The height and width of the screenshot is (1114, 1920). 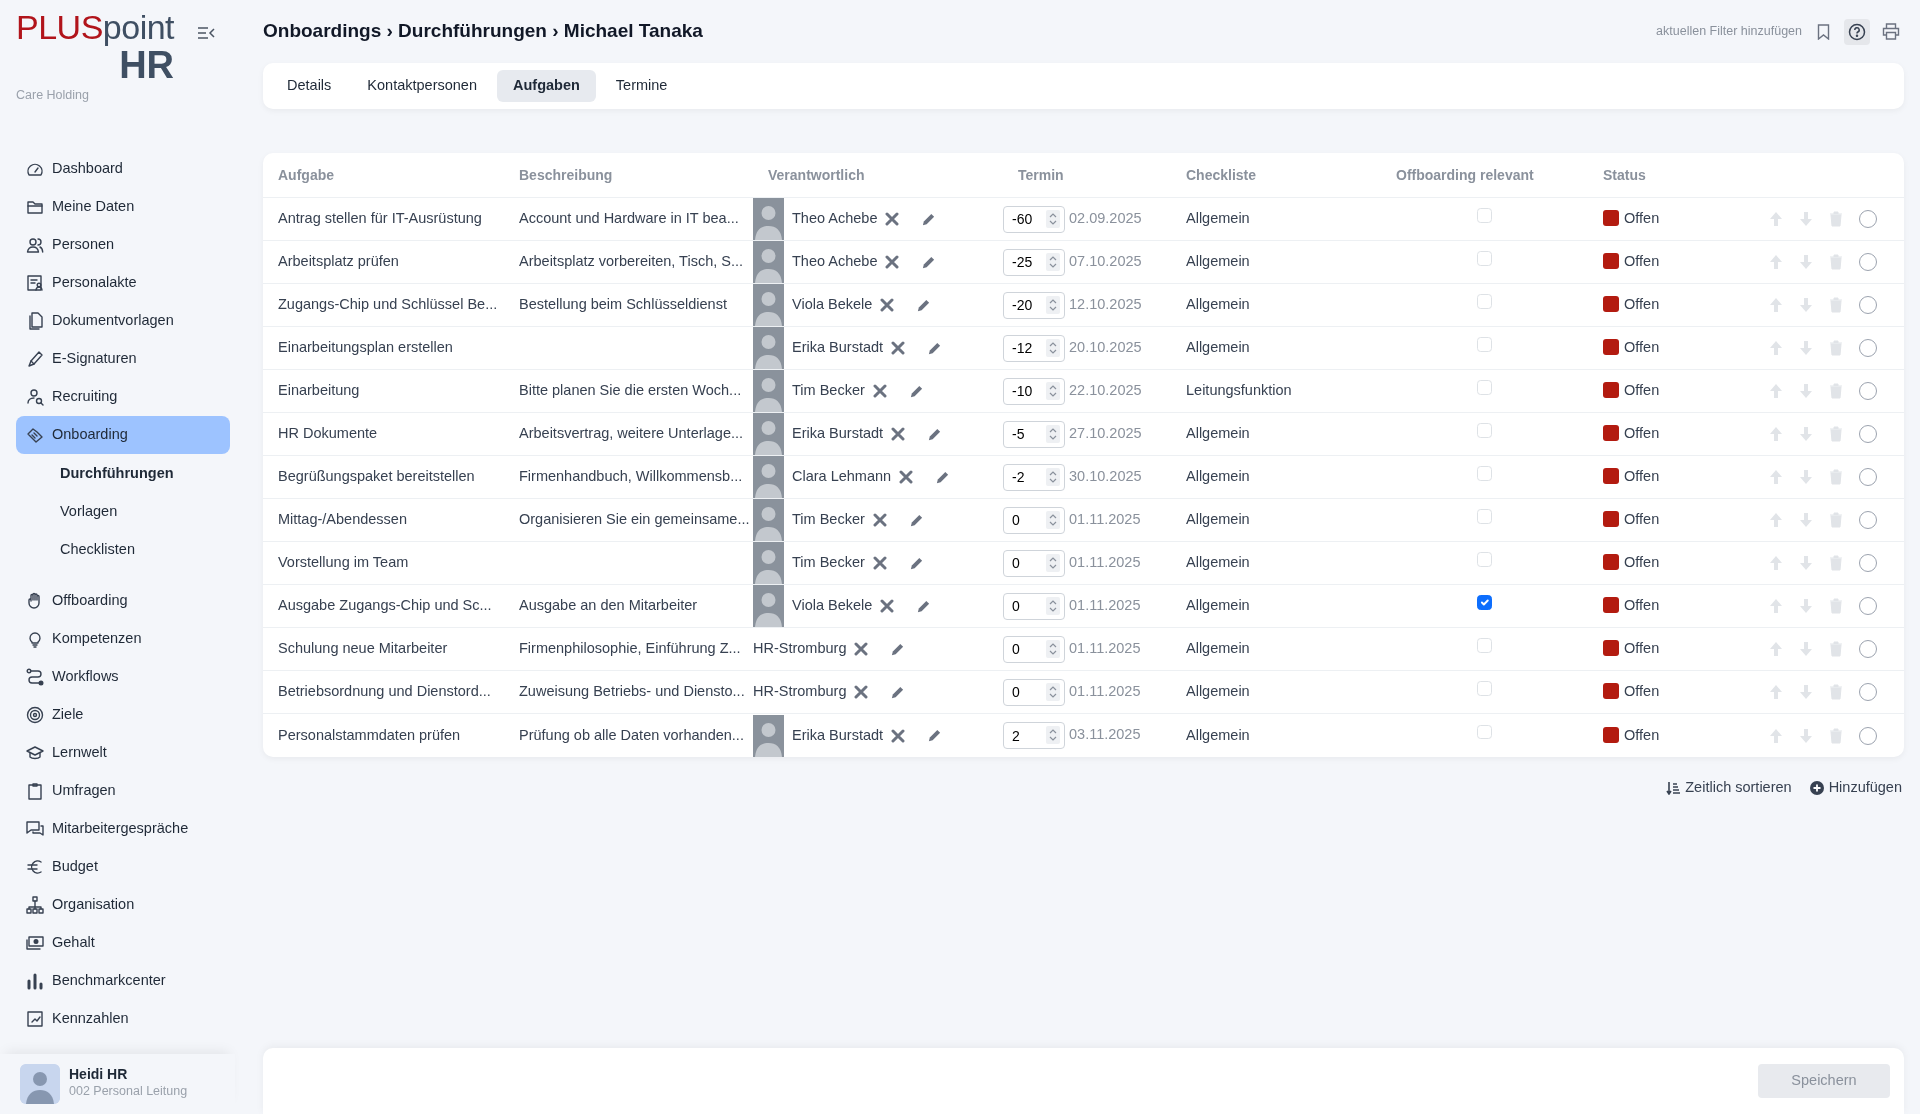 I want to click on sidebar-item: Kennzahlen, so click(x=123, y=1019).